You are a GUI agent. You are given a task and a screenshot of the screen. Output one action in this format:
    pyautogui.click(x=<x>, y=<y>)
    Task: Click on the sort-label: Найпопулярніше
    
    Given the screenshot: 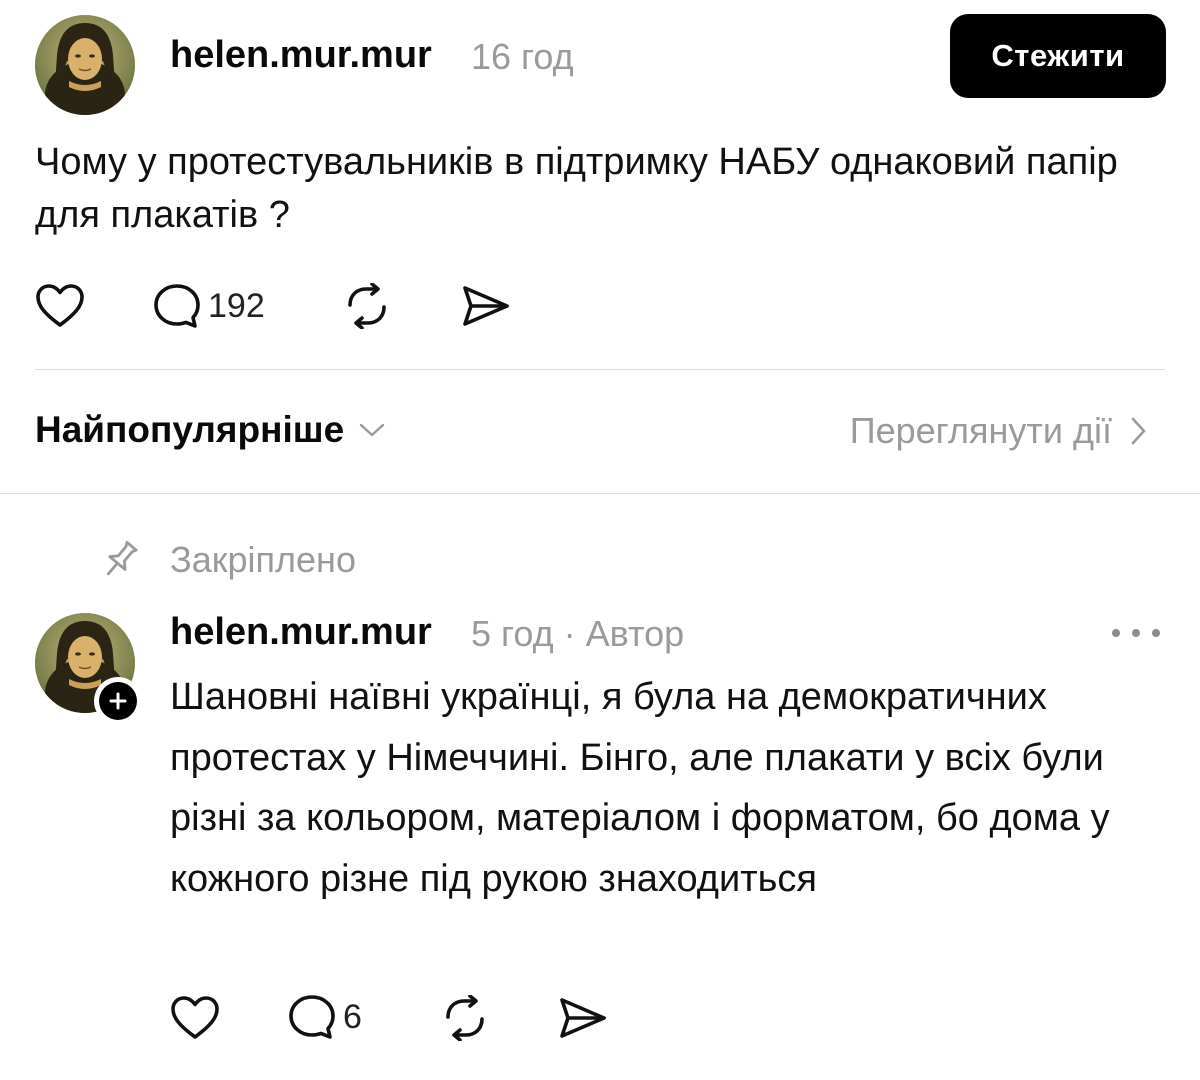 What is the action you would take?
    pyautogui.click(x=190, y=429)
    